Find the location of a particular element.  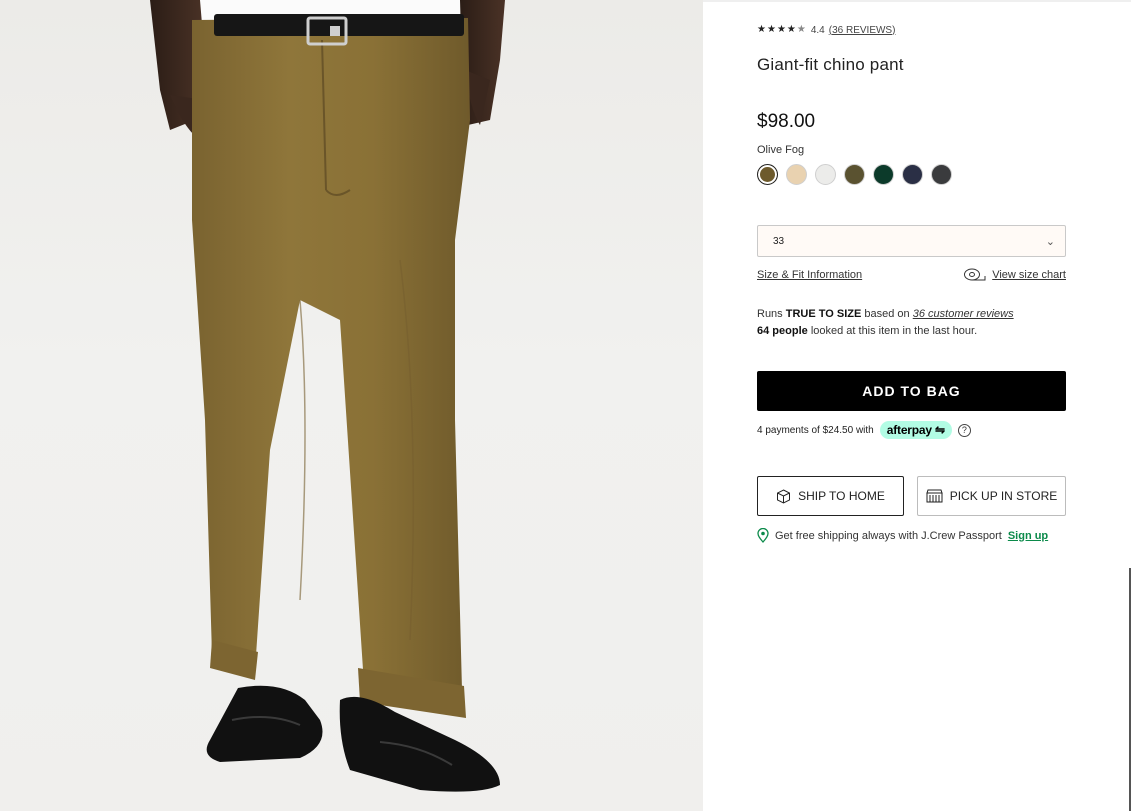

customer-reviews-link: 36 customer reviews is located at coordinates (963, 314).